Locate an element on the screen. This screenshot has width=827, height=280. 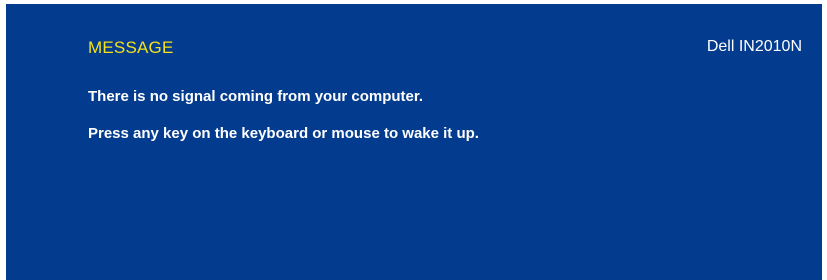
monitor-model-label: Dell IN2010N is located at coordinates (754, 46).